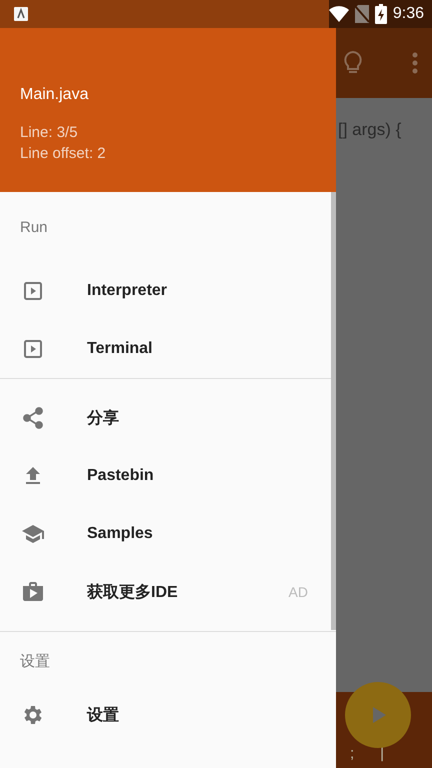 The width and height of the screenshot is (432, 768). I want to click on app-notification-icon, so click(21, 14).